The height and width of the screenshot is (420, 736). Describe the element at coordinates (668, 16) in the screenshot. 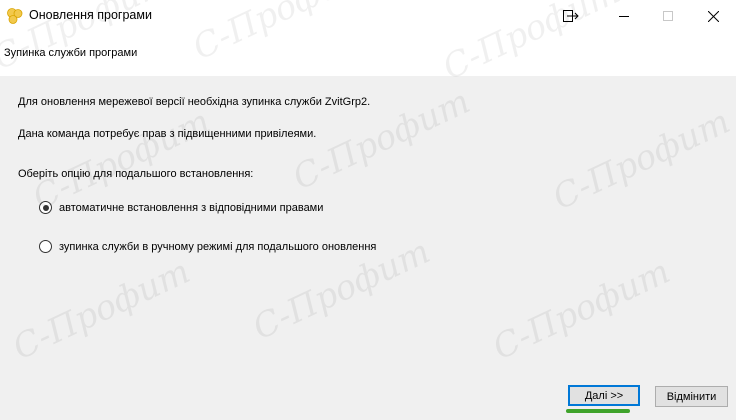

I see `maximize-icon` at that location.